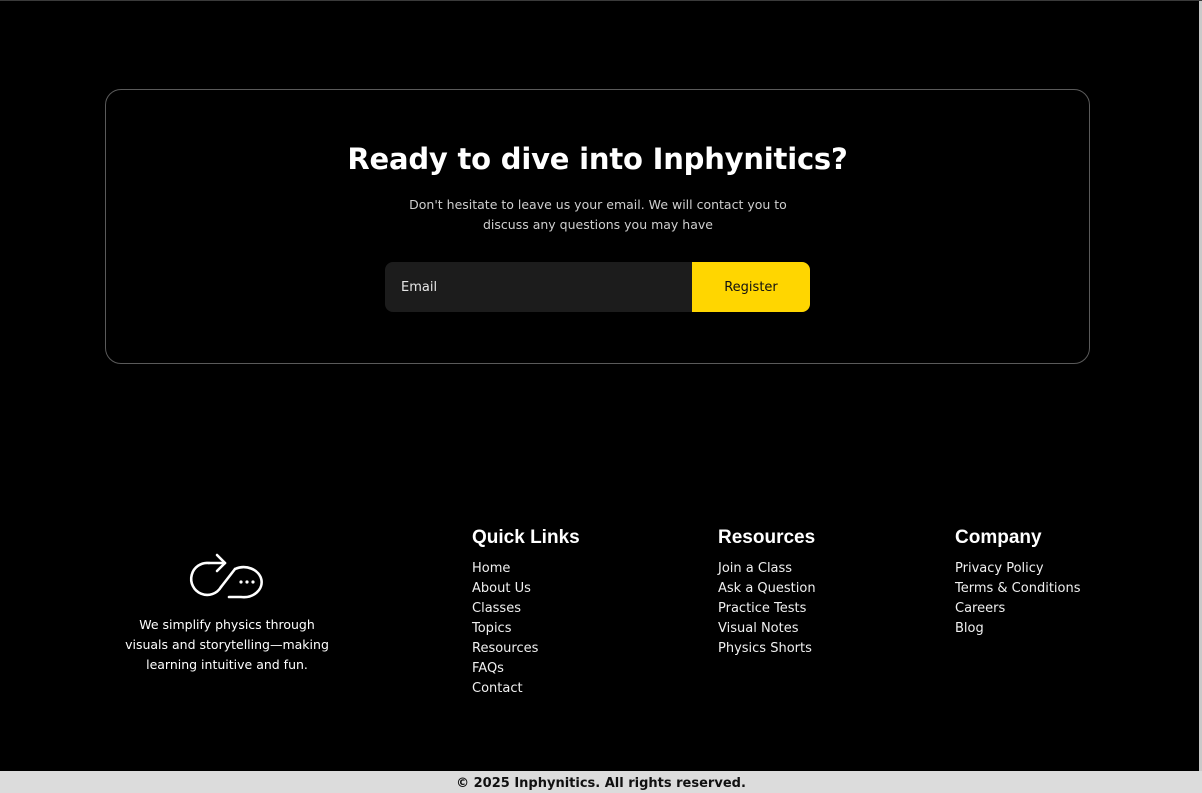 Image resolution: width=1202 pixels, height=793 pixels. What do you see at coordinates (998, 537) in the screenshot?
I see `company-heading: Company` at bounding box center [998, 537].